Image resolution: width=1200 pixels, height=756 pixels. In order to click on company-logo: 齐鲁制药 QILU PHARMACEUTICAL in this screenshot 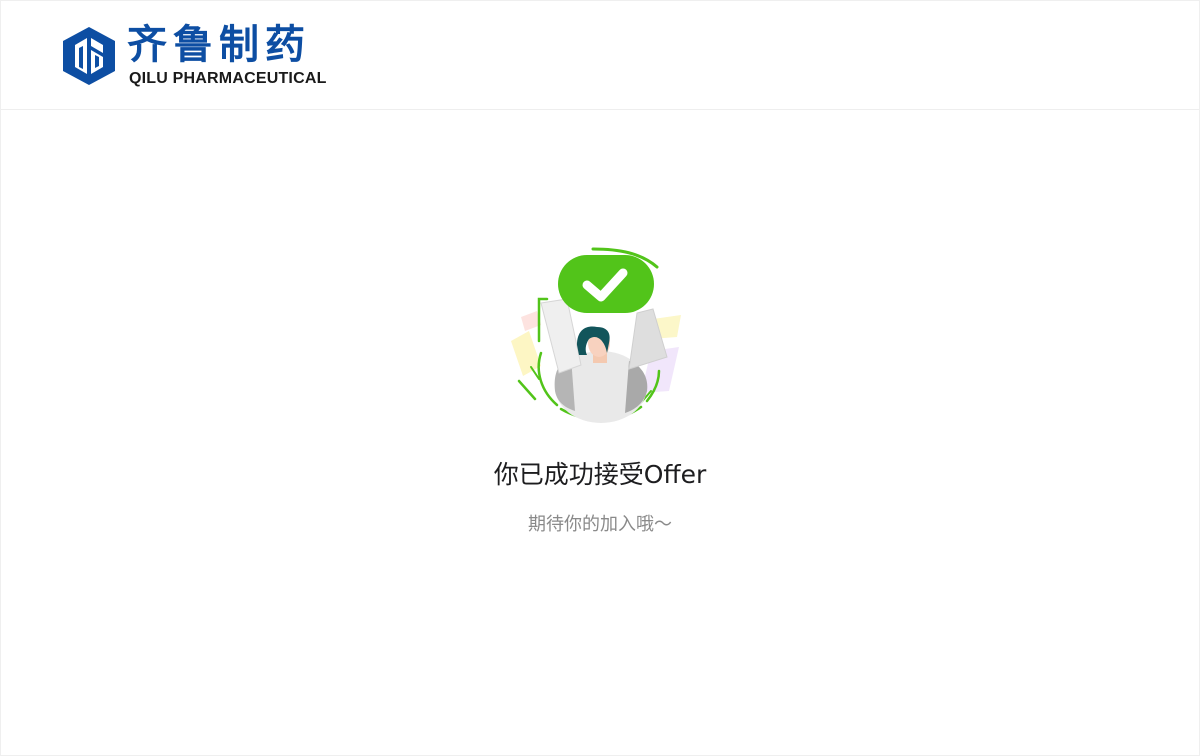, I will do `click(211, 55)`.